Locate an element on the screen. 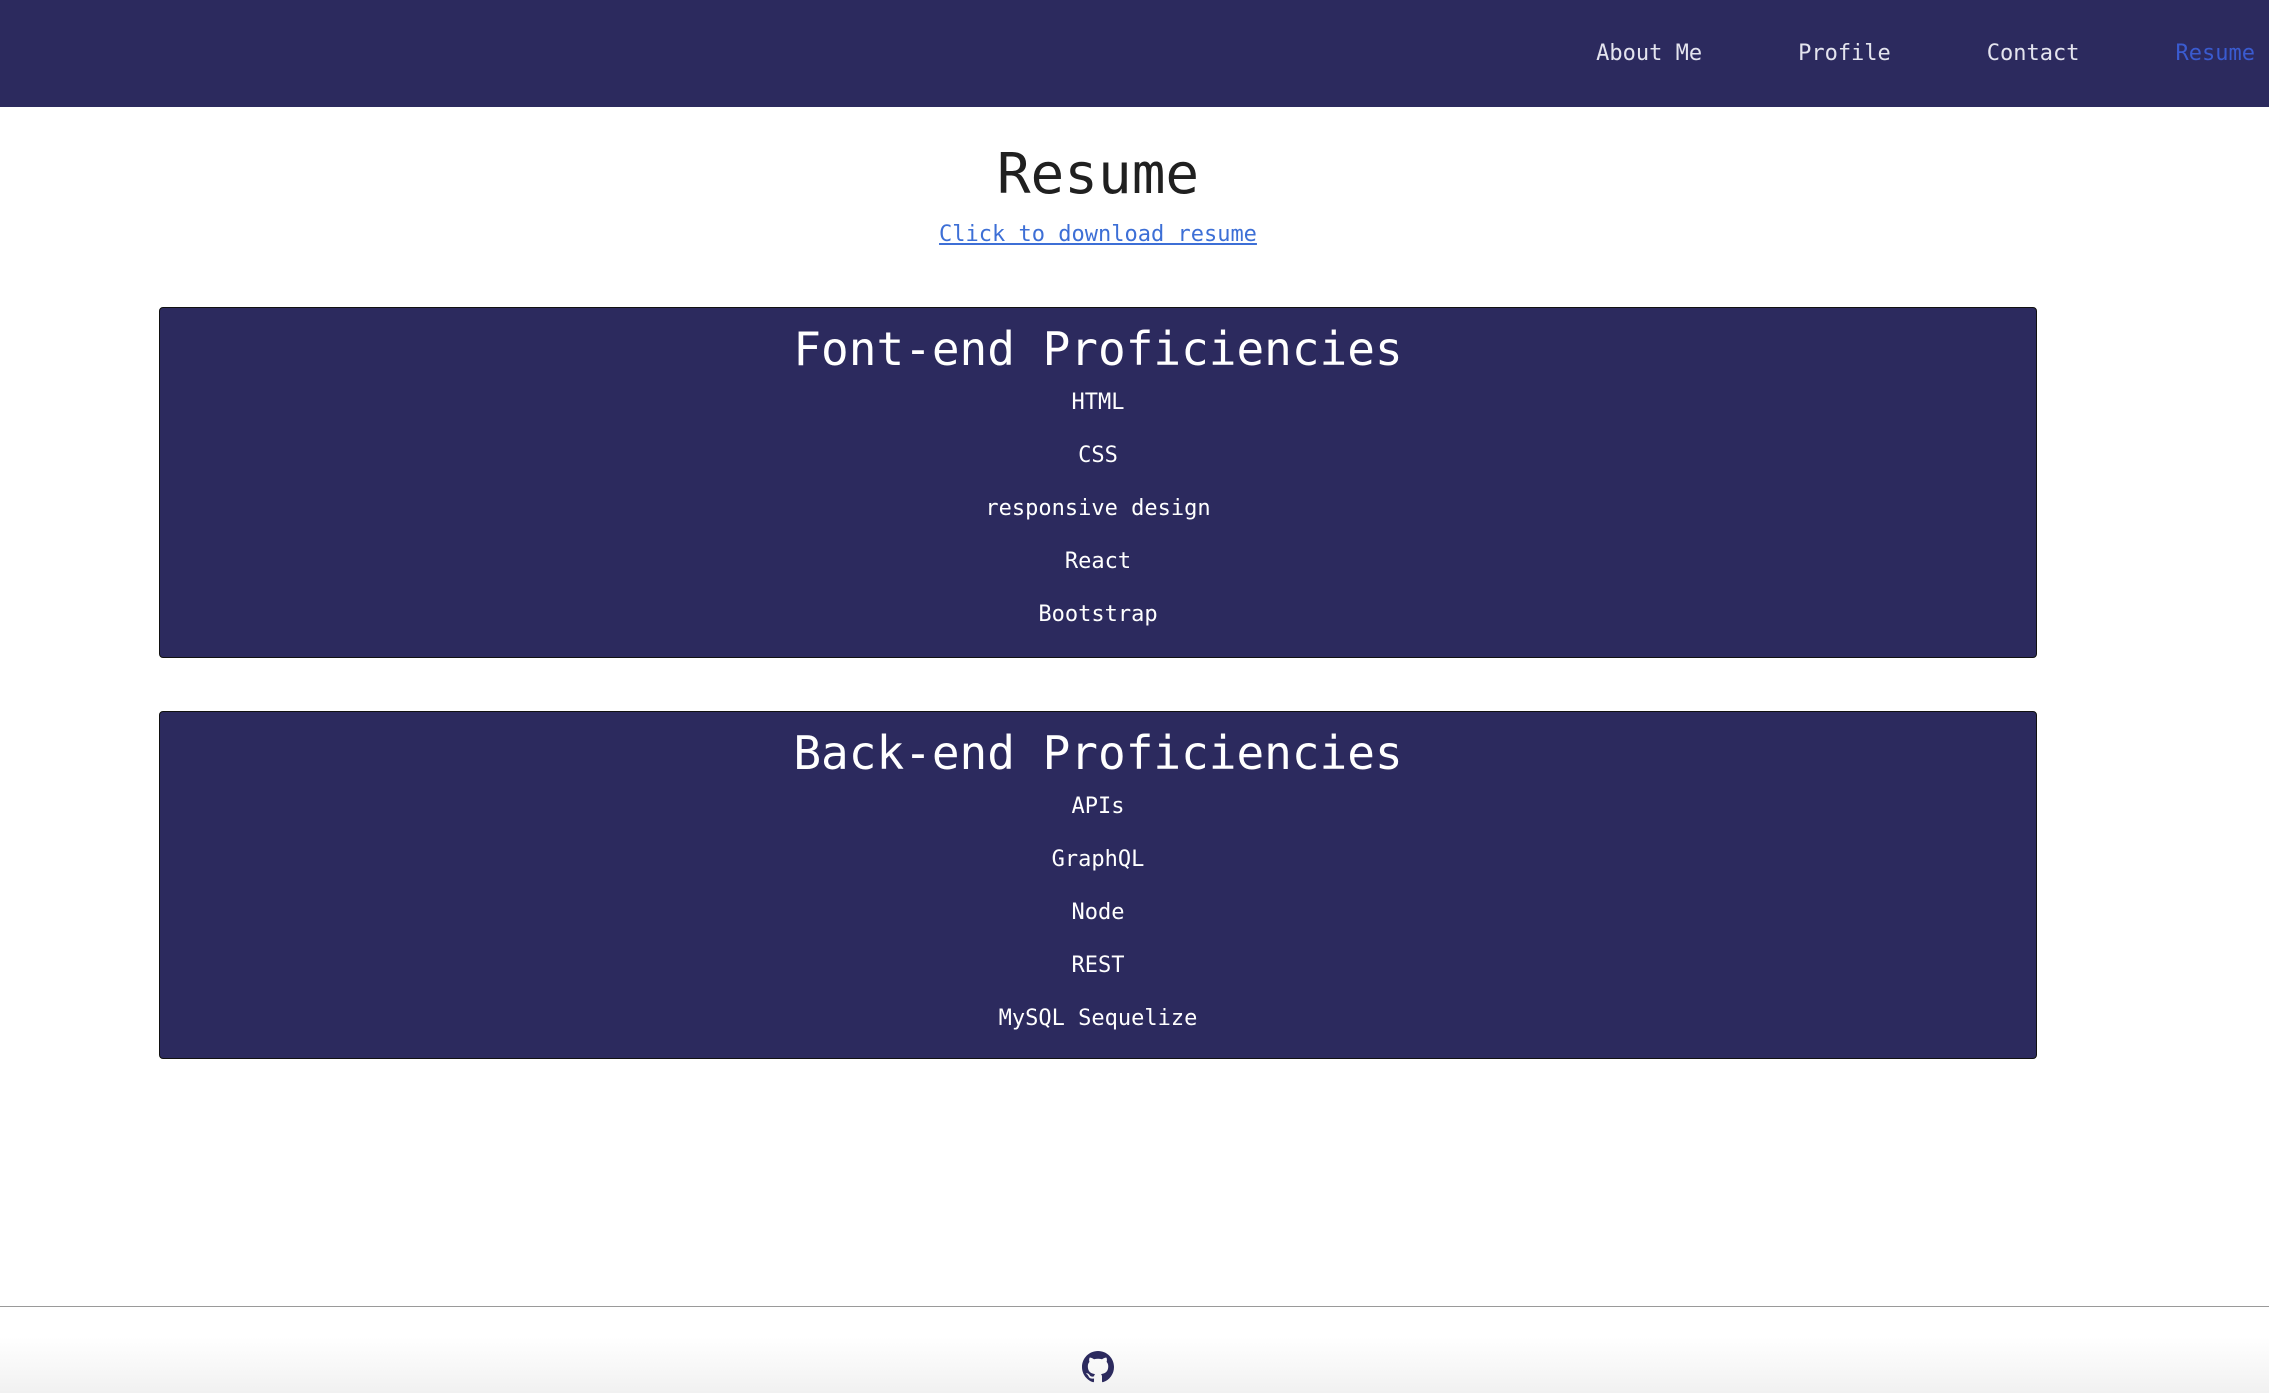  github-link is located at coordinates (1098, 1367).